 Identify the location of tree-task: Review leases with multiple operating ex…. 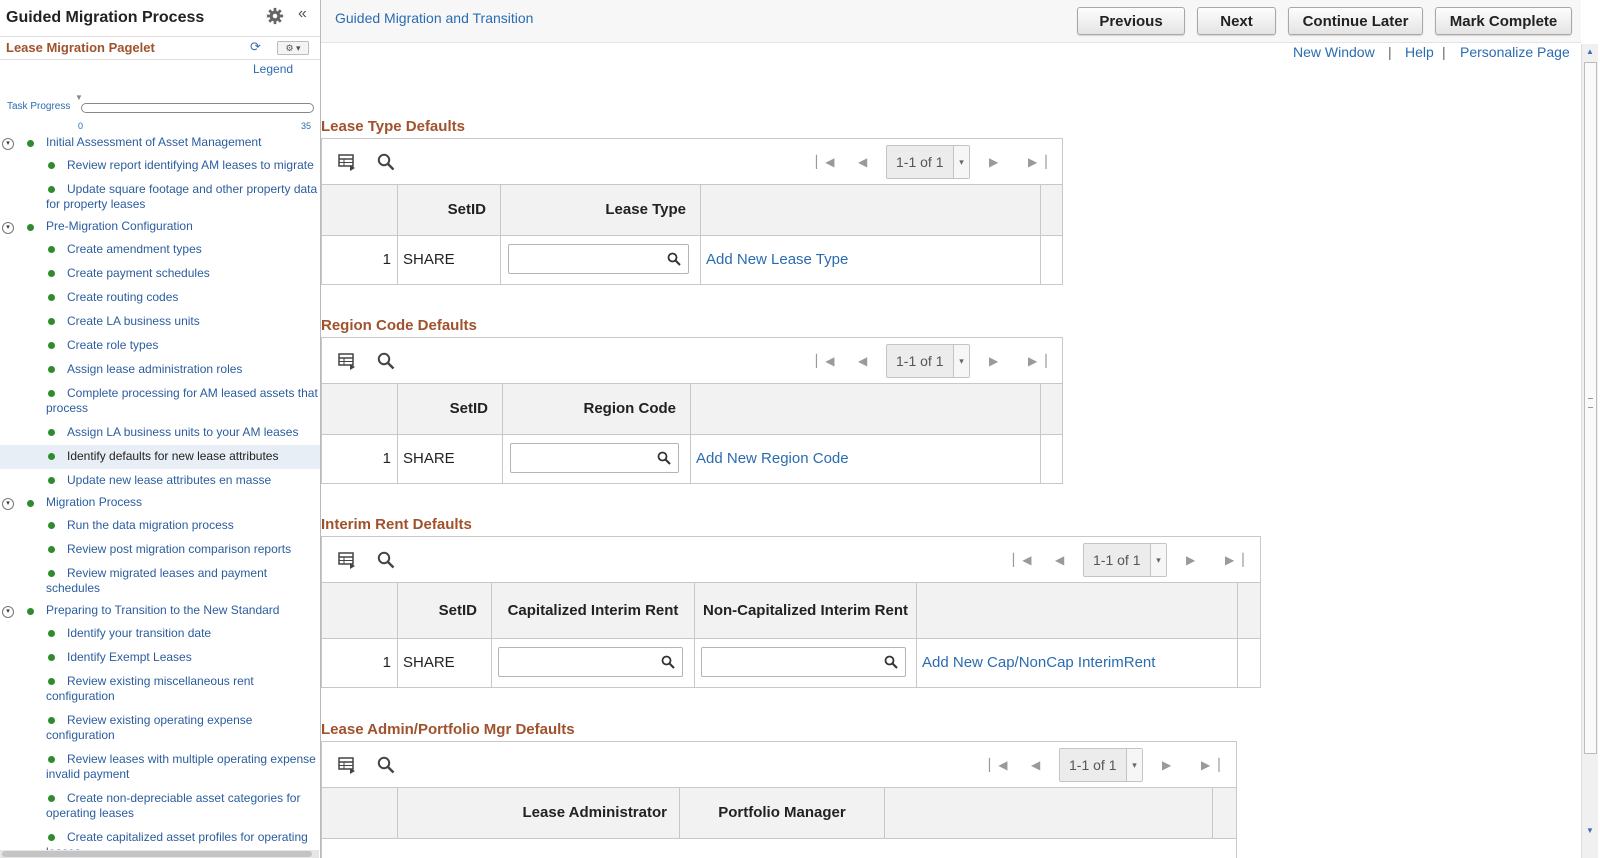
(160, 767).